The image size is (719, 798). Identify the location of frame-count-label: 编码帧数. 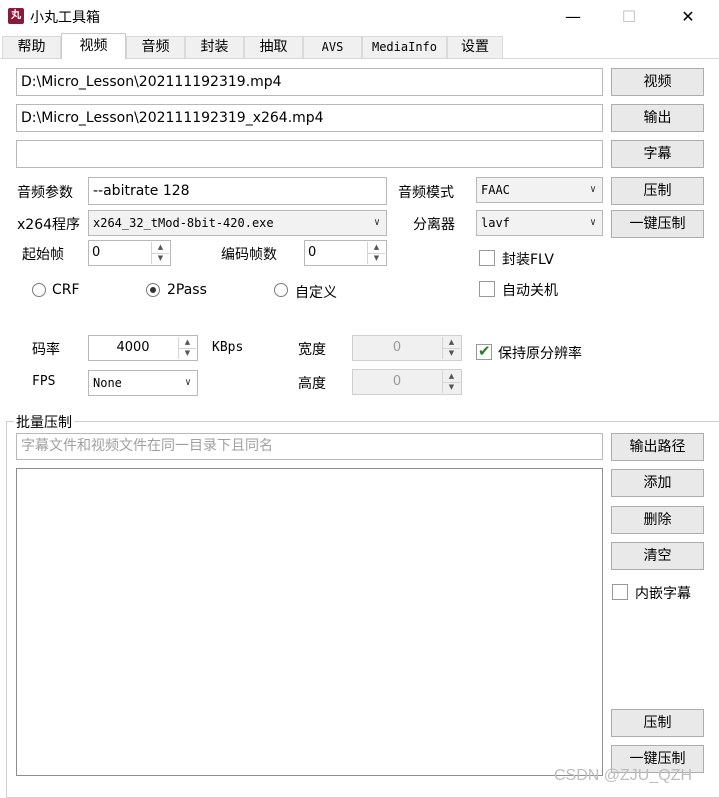
(249, 255).